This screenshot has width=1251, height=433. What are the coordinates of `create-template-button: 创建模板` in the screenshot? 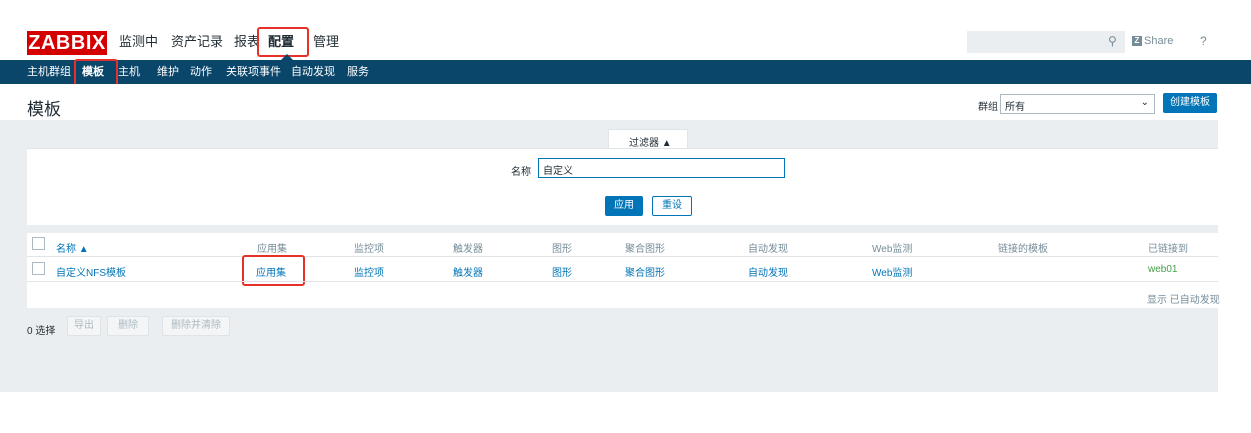 It's located at (1190, 103).